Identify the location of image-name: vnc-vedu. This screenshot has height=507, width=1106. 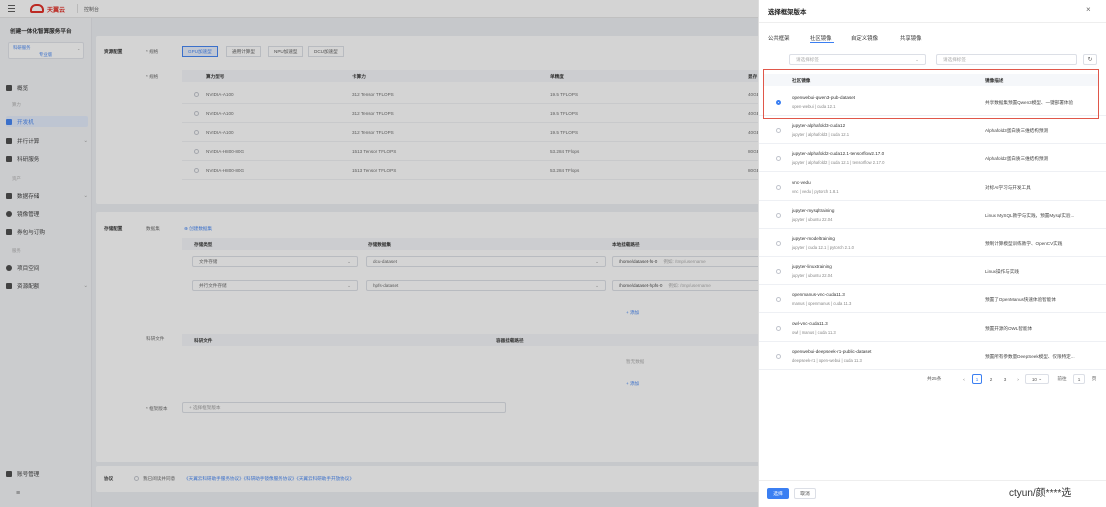
(801, 182).